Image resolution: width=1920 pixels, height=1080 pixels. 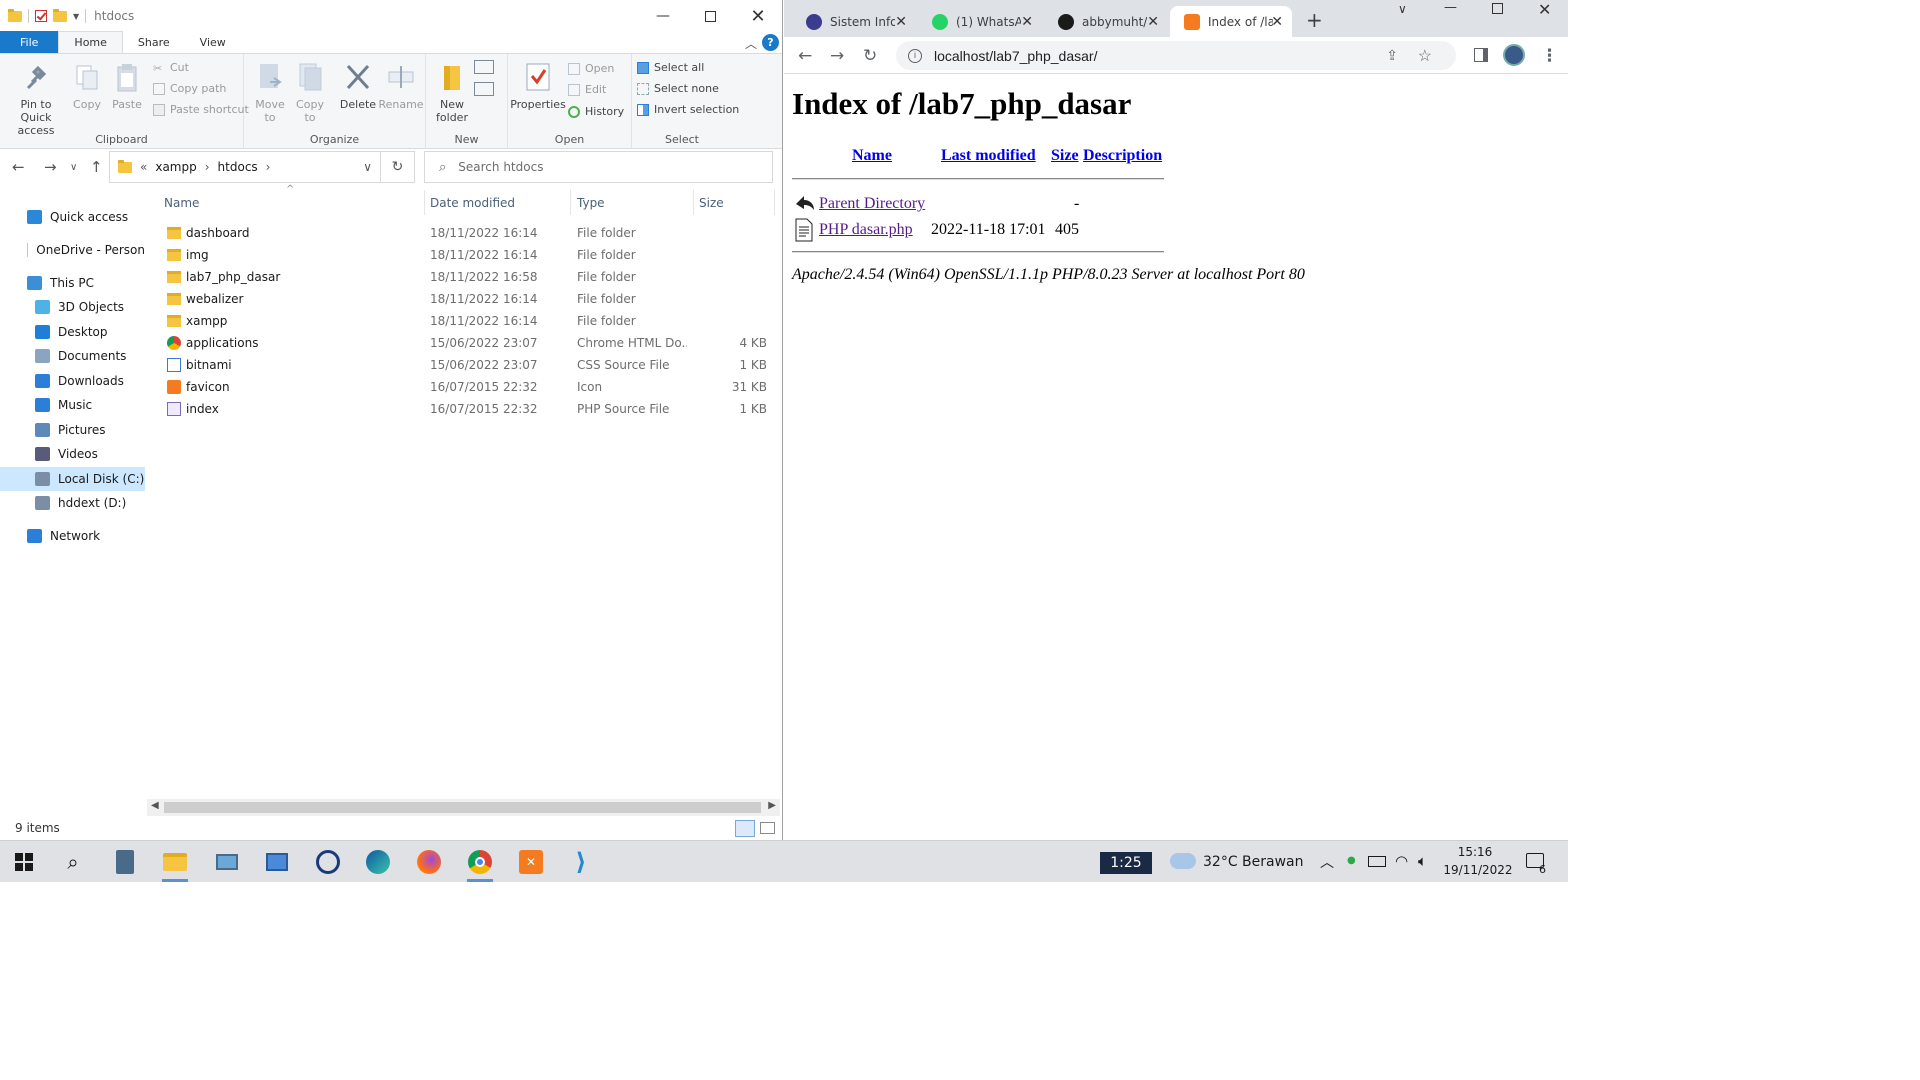 What do you see at coordinates (29, 42) in the screenshot?
I see `tab-file: File` at bounding box center [29, 42].